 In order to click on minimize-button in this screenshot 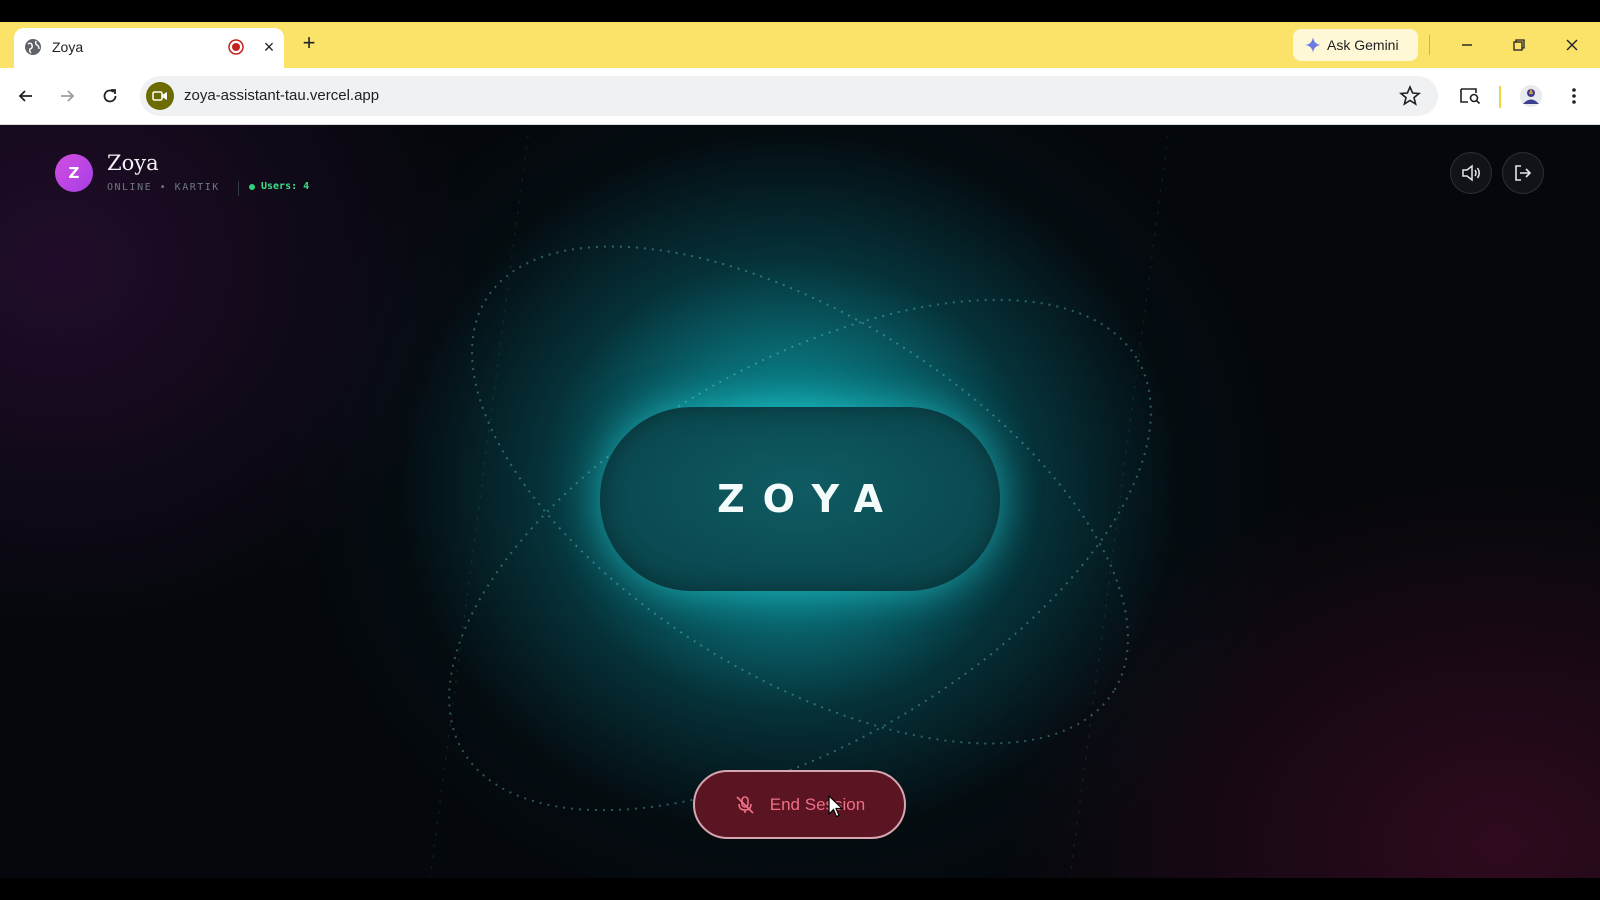, I will do `click(1467, 45)`.